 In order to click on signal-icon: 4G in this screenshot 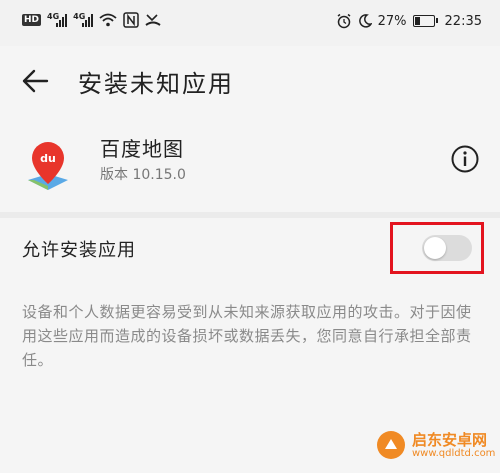, I will do `click(57, 19)`.